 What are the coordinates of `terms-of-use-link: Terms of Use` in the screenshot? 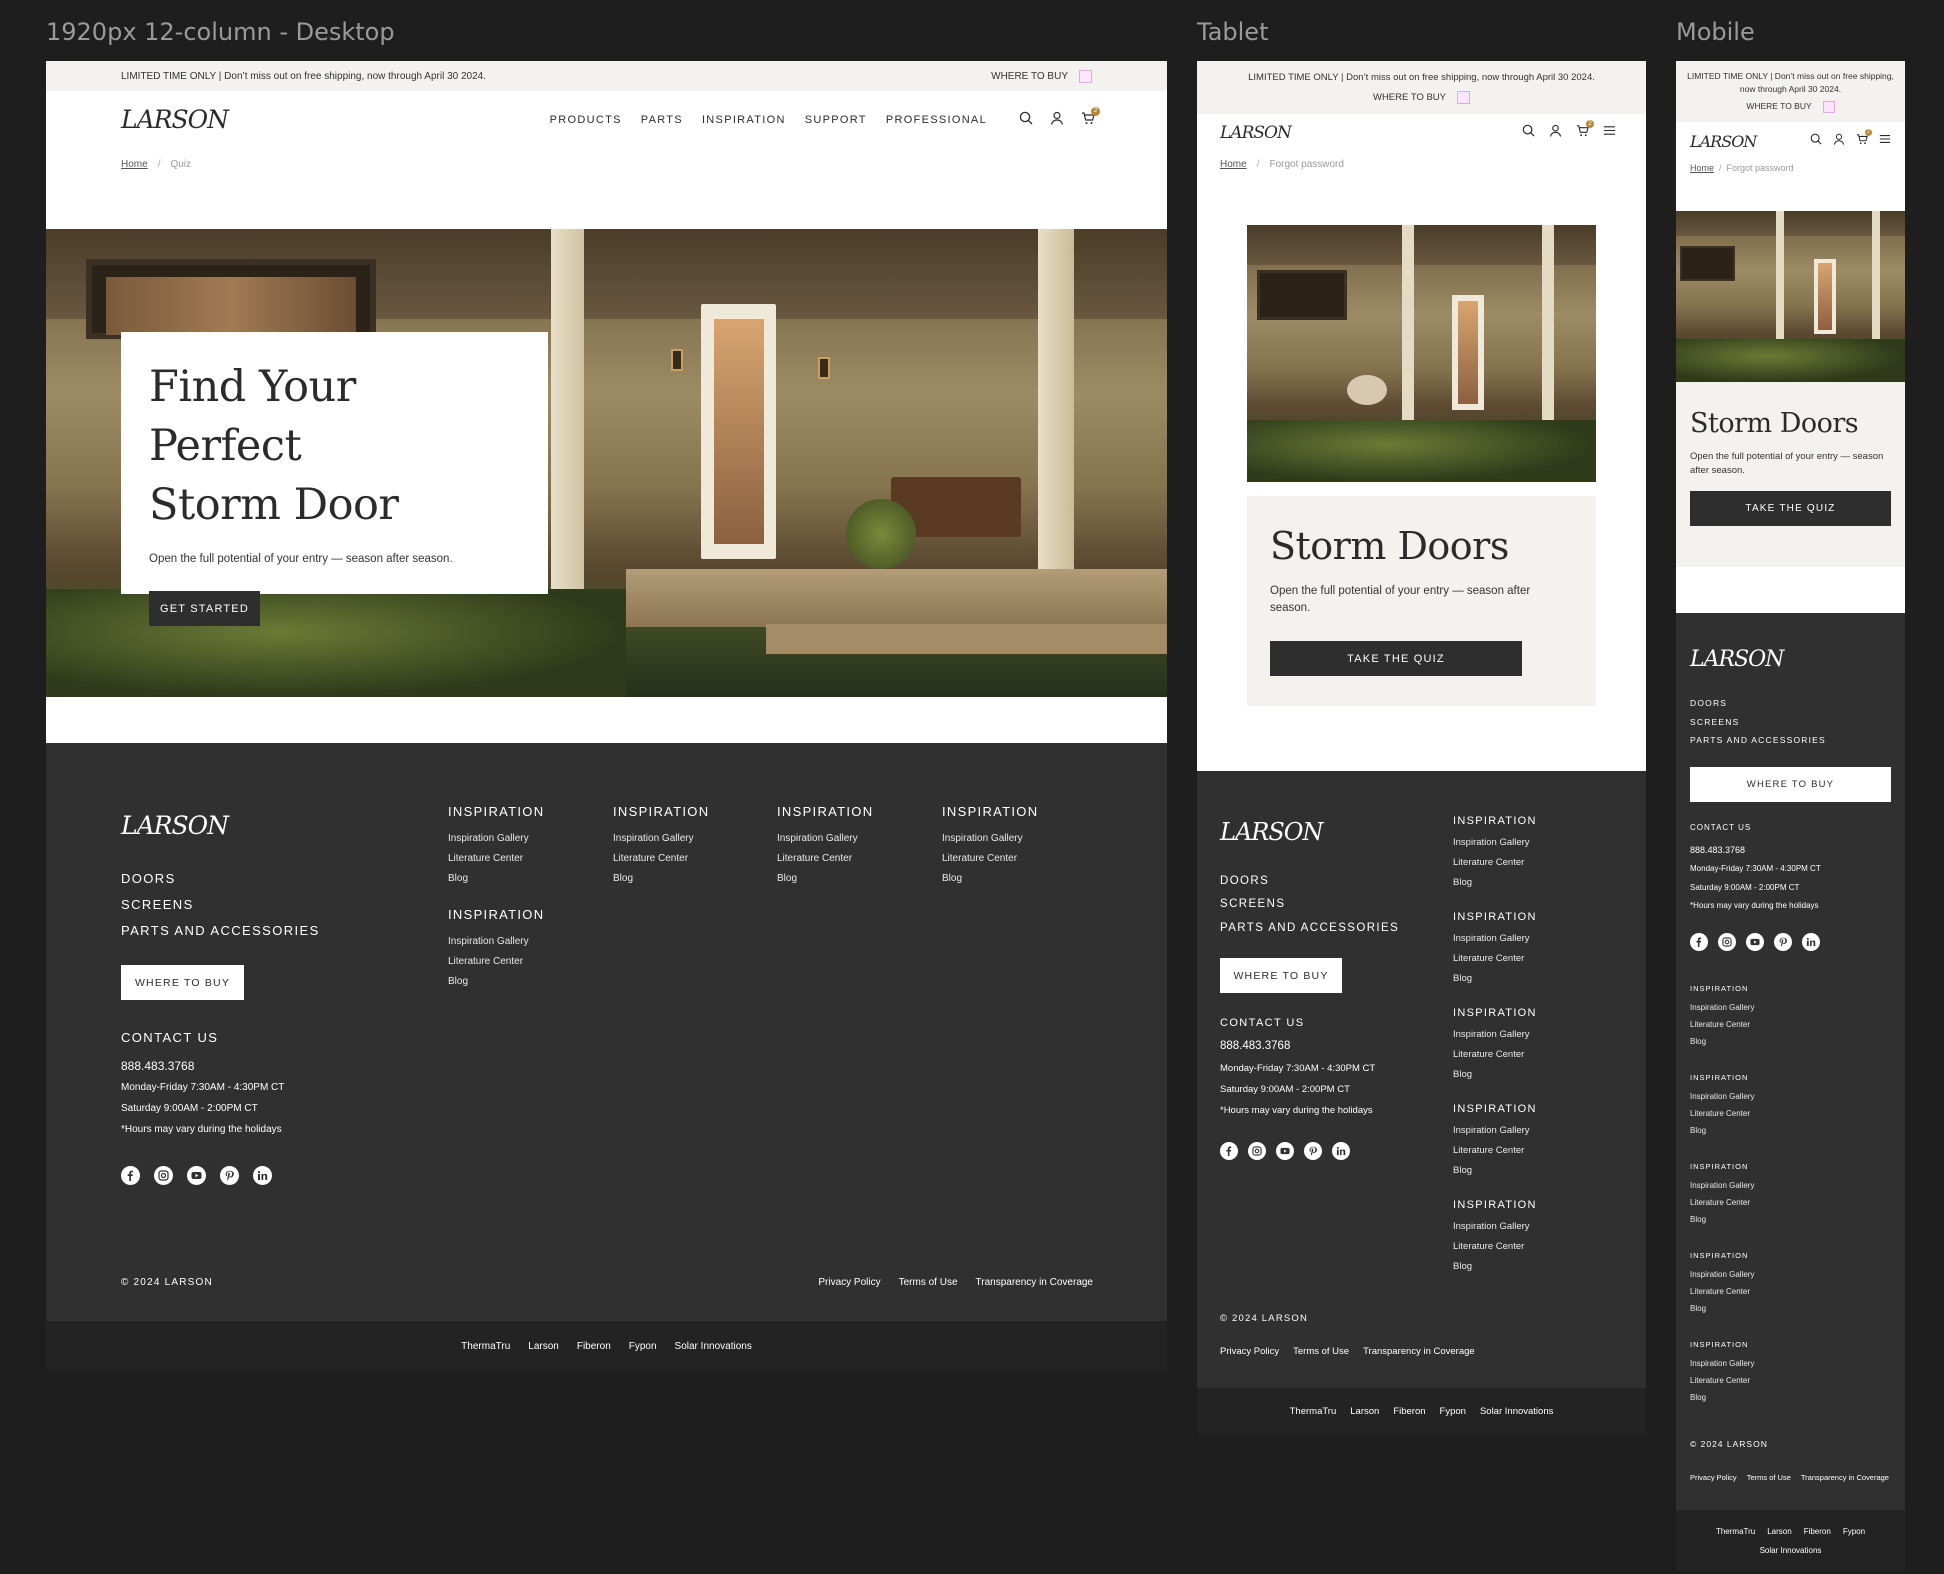 It's located at (1769, 1477).